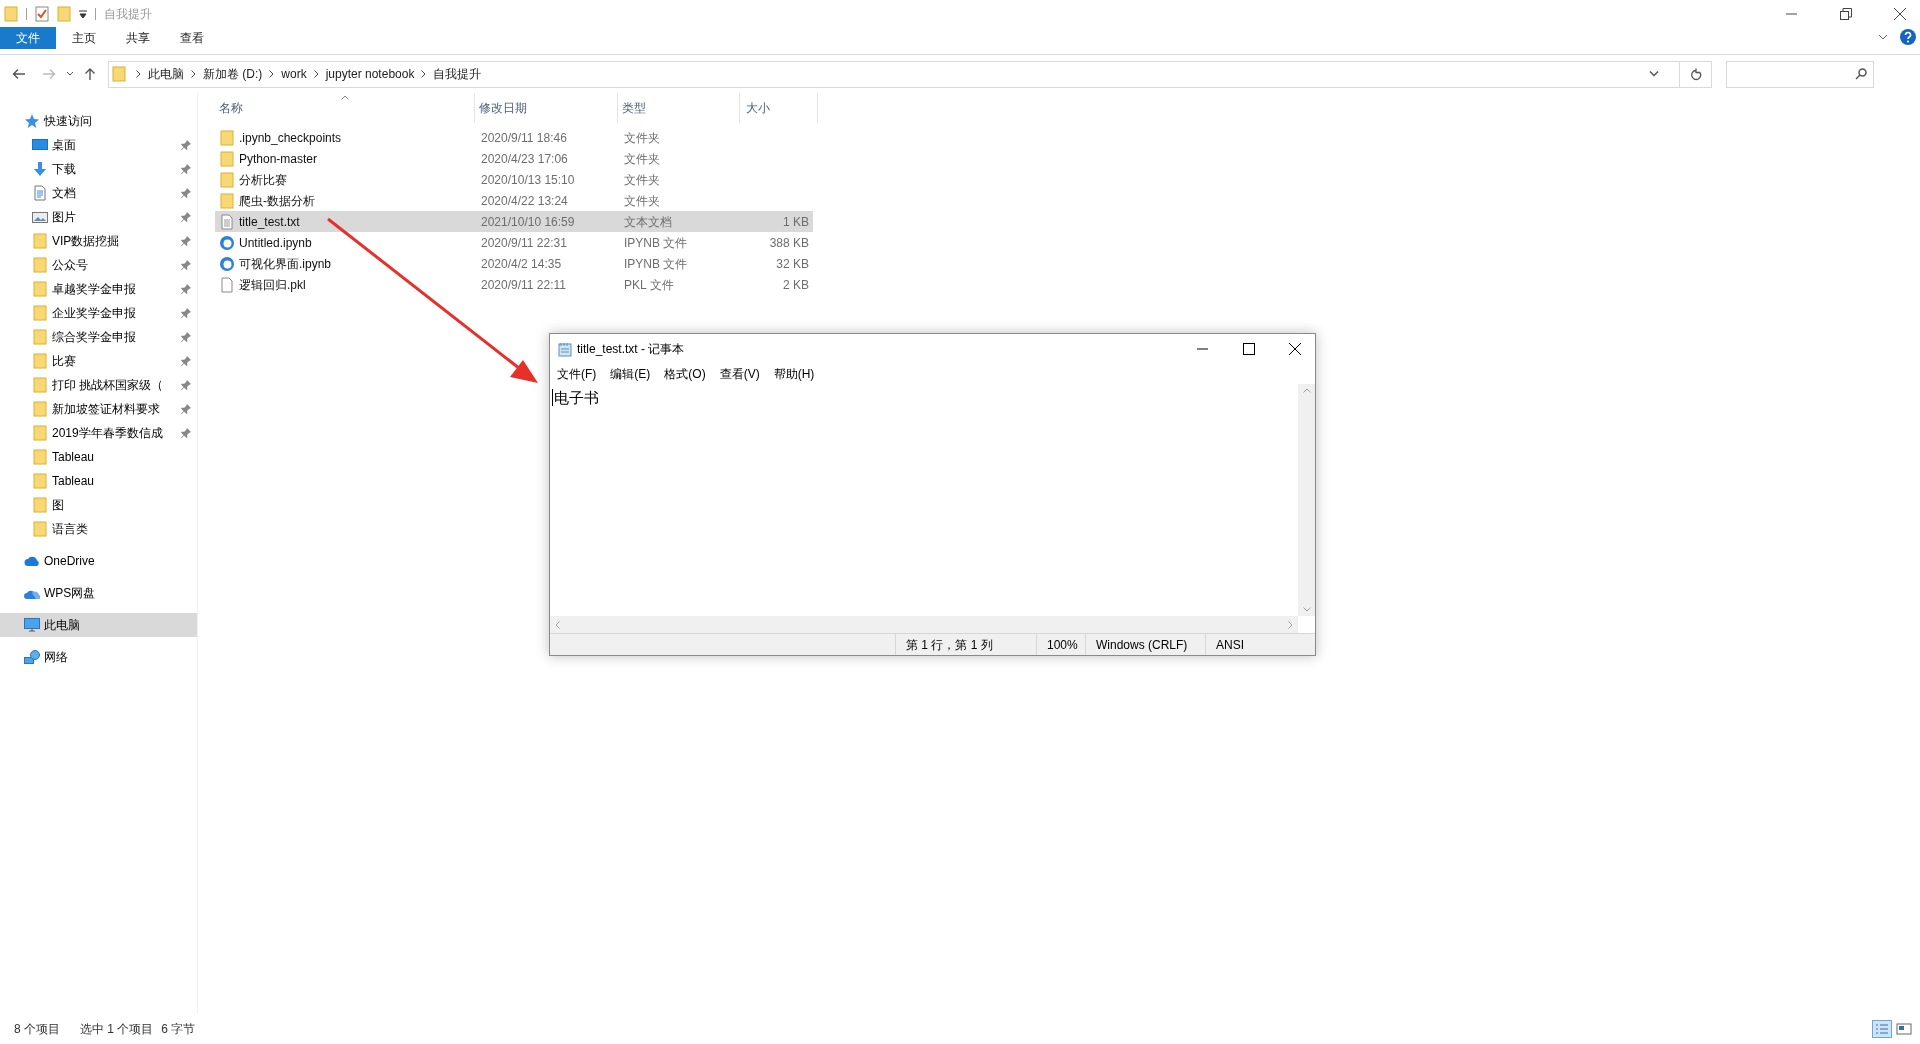  I want to click on document-icon, so click(40, 193).